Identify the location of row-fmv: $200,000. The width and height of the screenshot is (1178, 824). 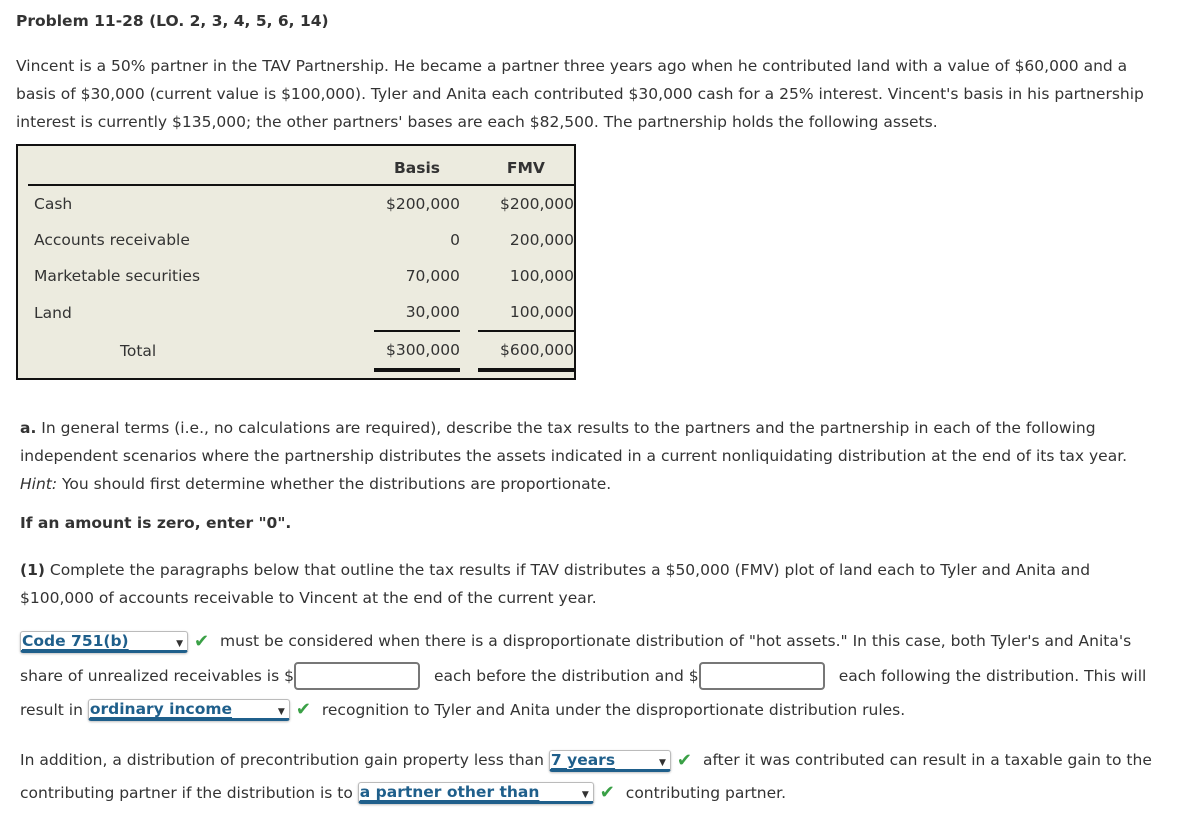
(537, 204).